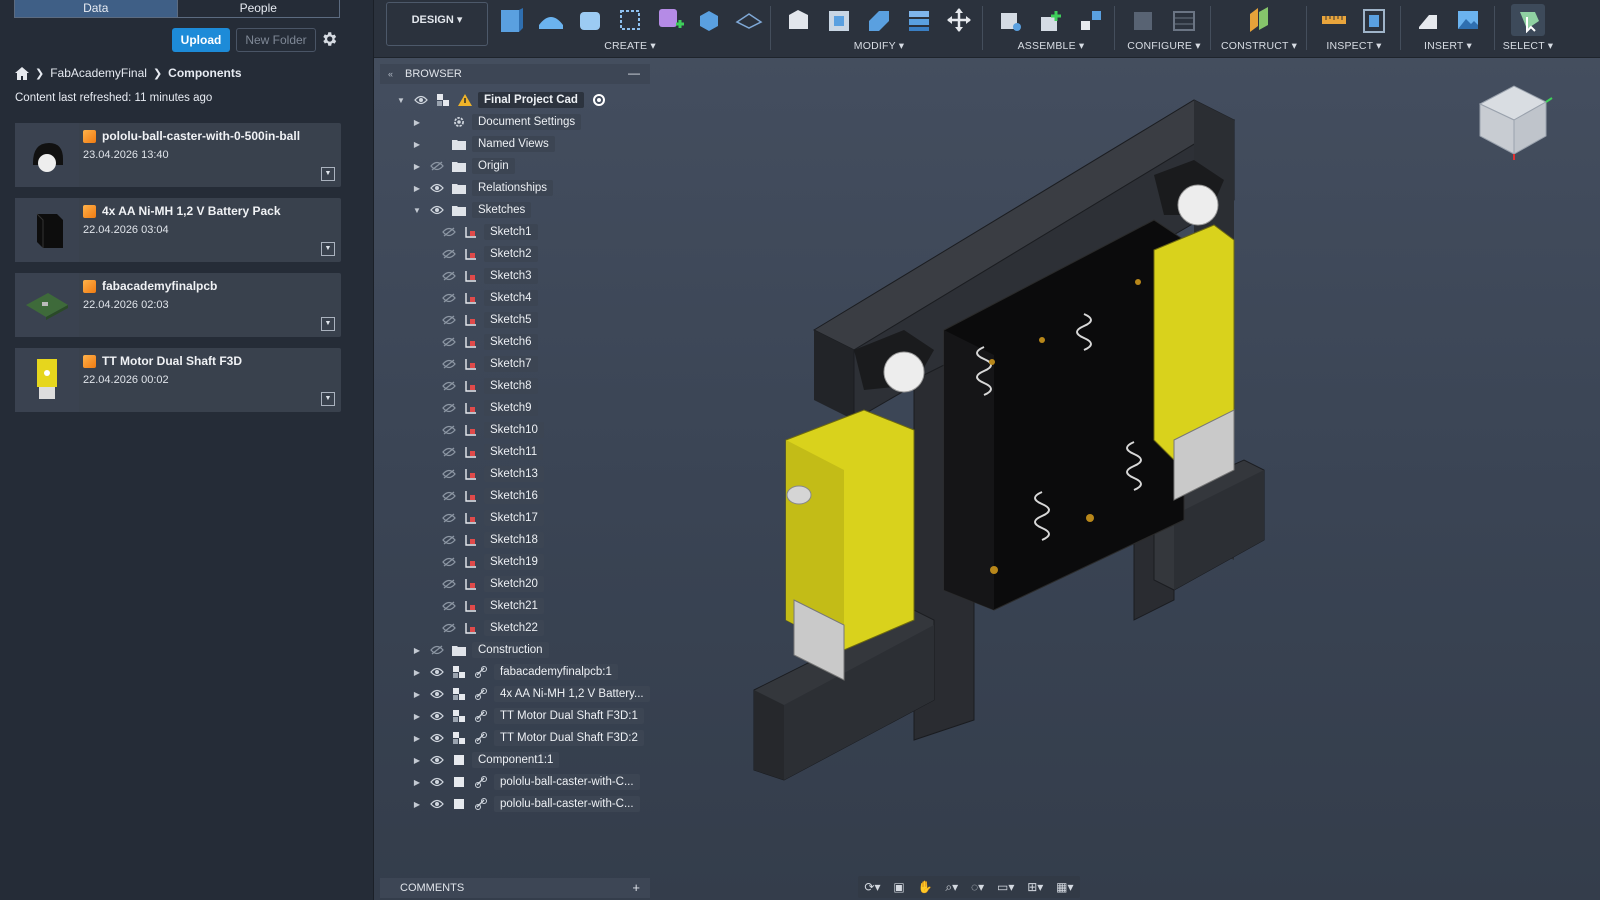  What do you see at coordinates (551, 20) in the screenshot?
I see `extrude-icon` at bounding box center [551, 20].